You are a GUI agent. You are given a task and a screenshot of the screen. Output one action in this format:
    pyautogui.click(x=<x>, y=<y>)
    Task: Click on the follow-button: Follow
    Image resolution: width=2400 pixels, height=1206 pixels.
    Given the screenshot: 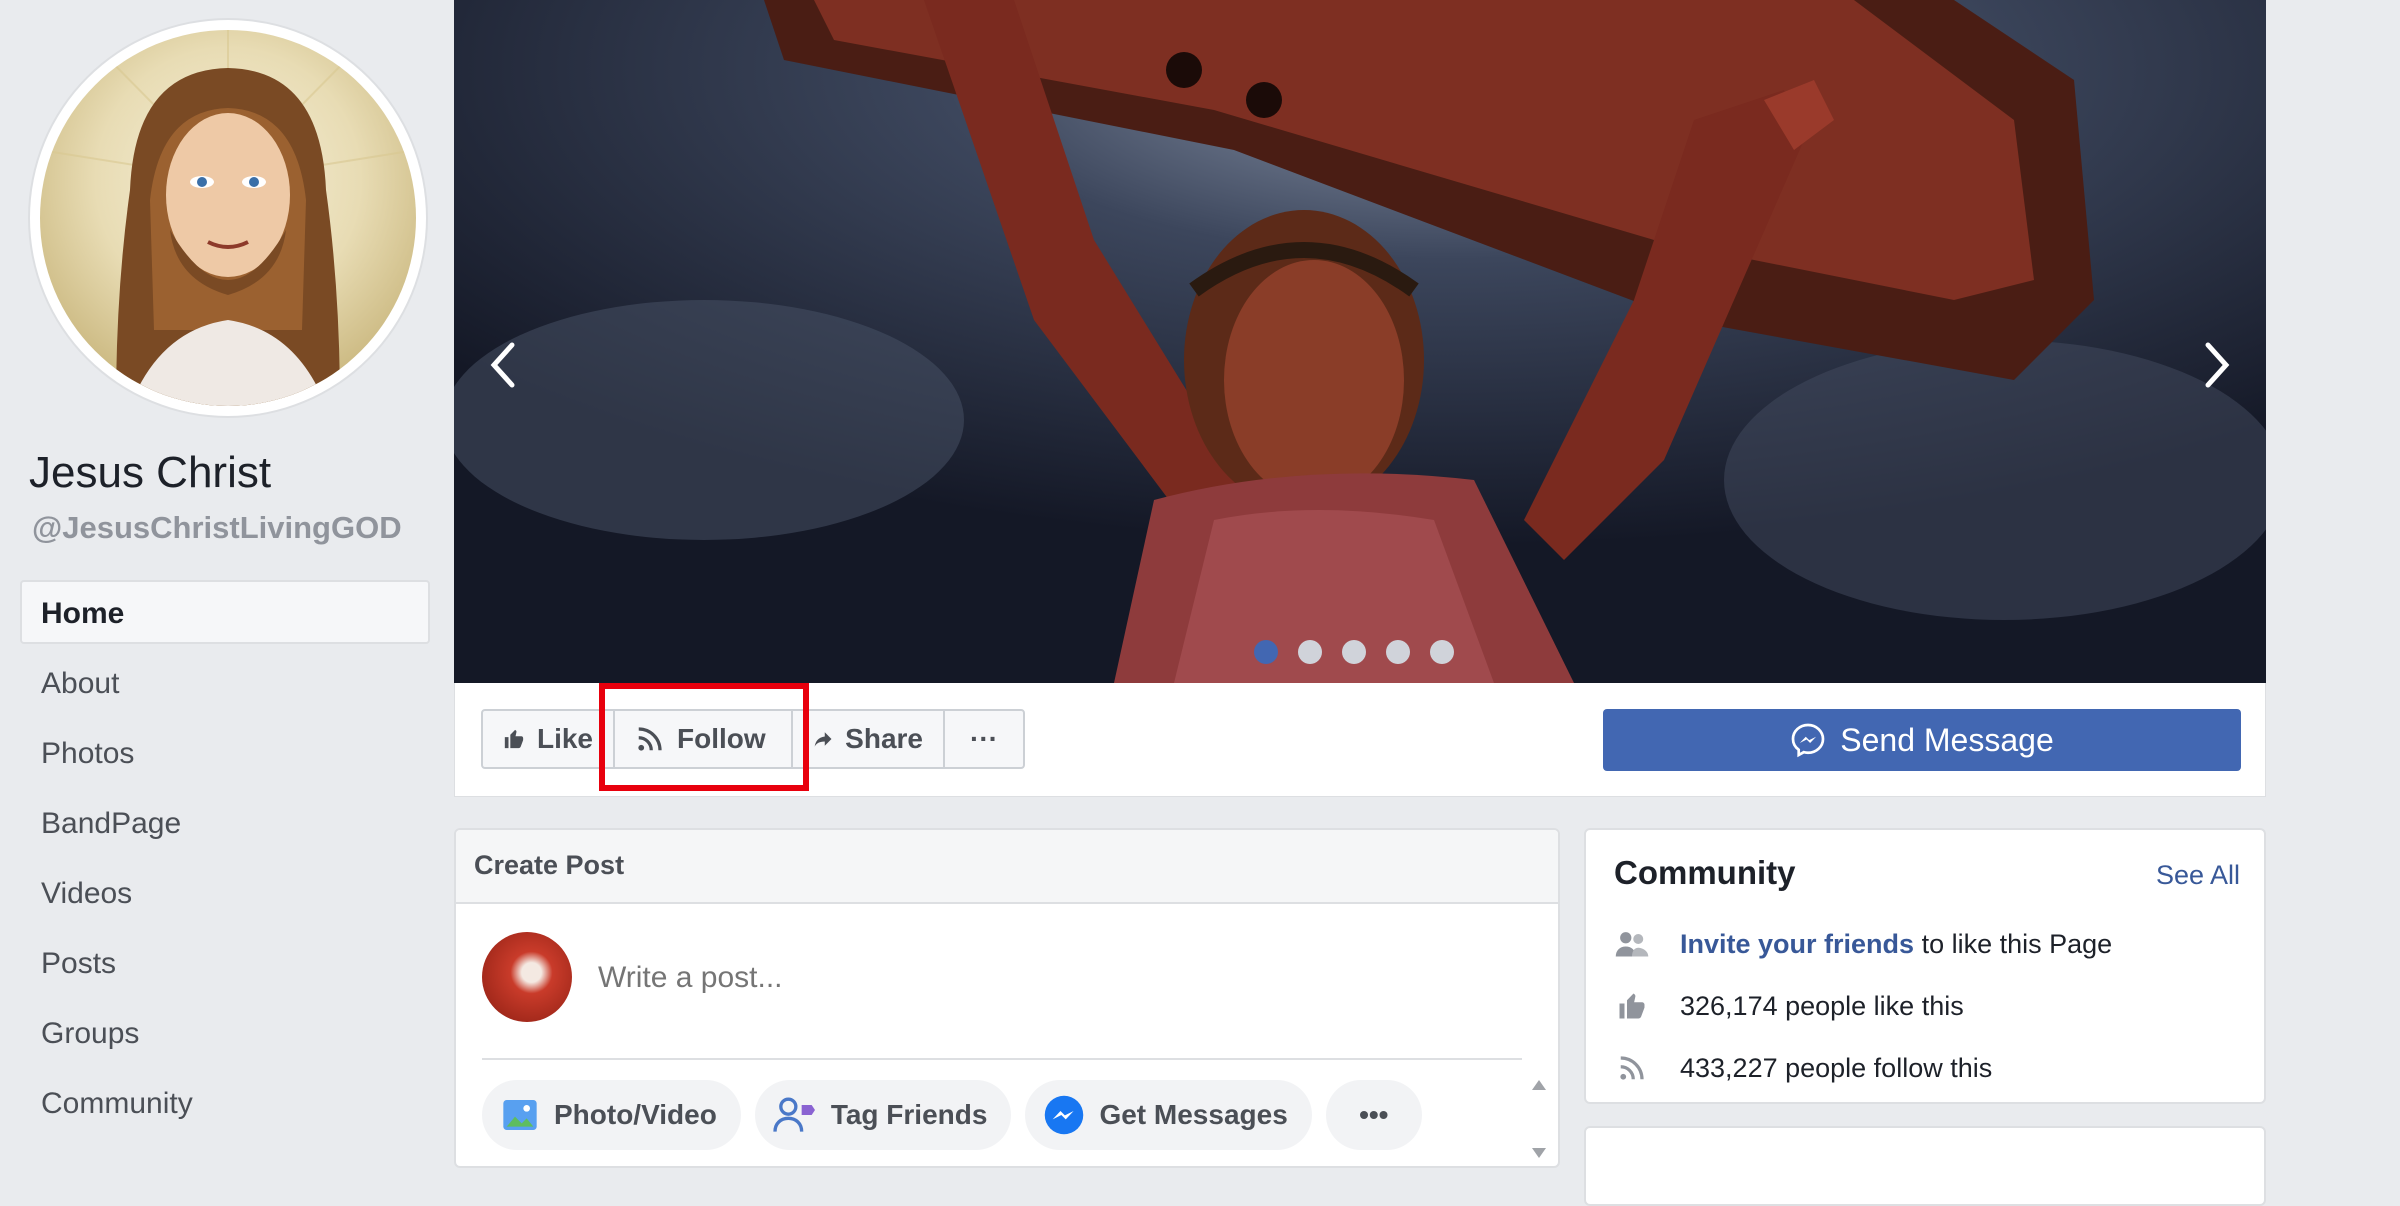 What is the action you would take?
    pyautogui.click(x=703, y=739)
    